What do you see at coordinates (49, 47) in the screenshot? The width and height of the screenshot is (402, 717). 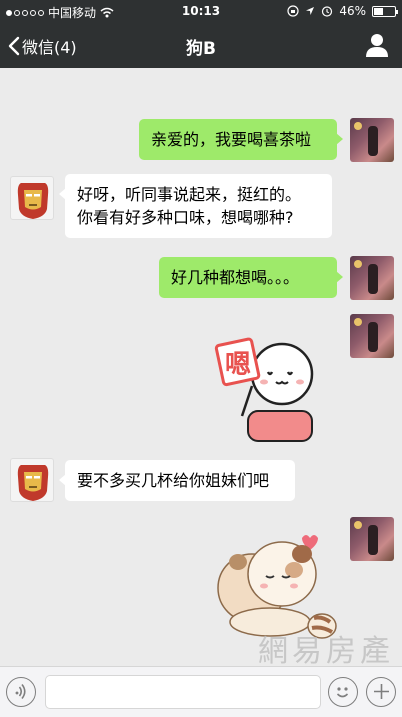 I see `back-label: 微信(4)` at bounding box center [49, 47].